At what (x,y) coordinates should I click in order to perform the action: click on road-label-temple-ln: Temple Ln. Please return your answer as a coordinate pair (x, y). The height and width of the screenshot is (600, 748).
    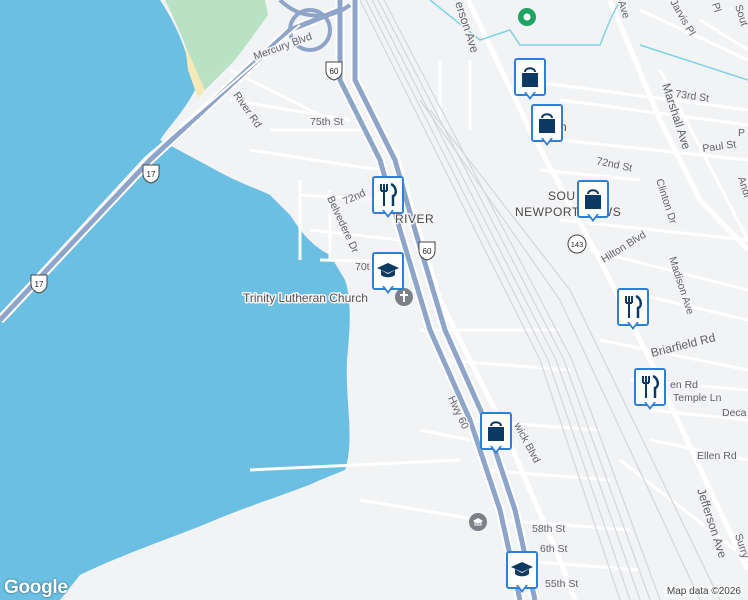
    Looking at the image, I should click on (697, 398).